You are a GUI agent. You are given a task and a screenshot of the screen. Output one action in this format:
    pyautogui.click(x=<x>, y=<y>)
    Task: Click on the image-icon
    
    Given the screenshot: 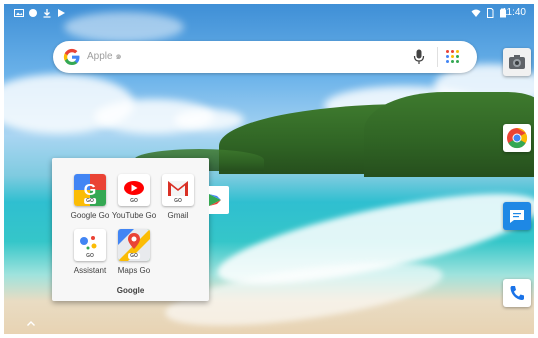 What is the action you would take?
    pyautogui.click(x=19, y=13)
    